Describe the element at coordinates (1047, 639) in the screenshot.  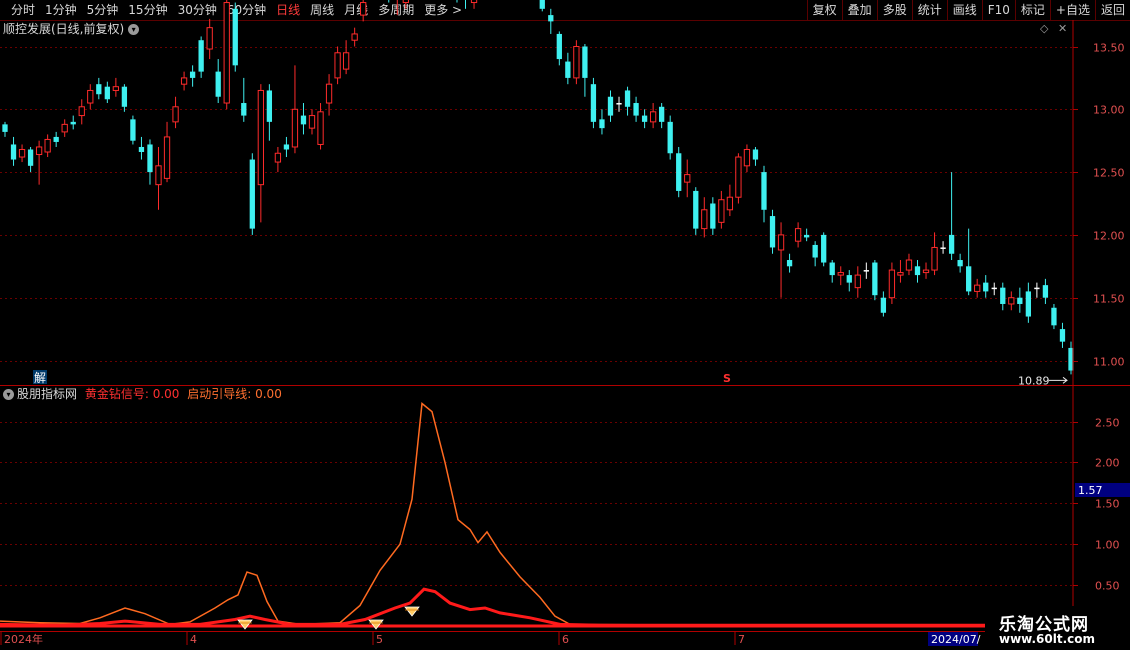
I see `watermark-url: www.60lt.com` at that location.